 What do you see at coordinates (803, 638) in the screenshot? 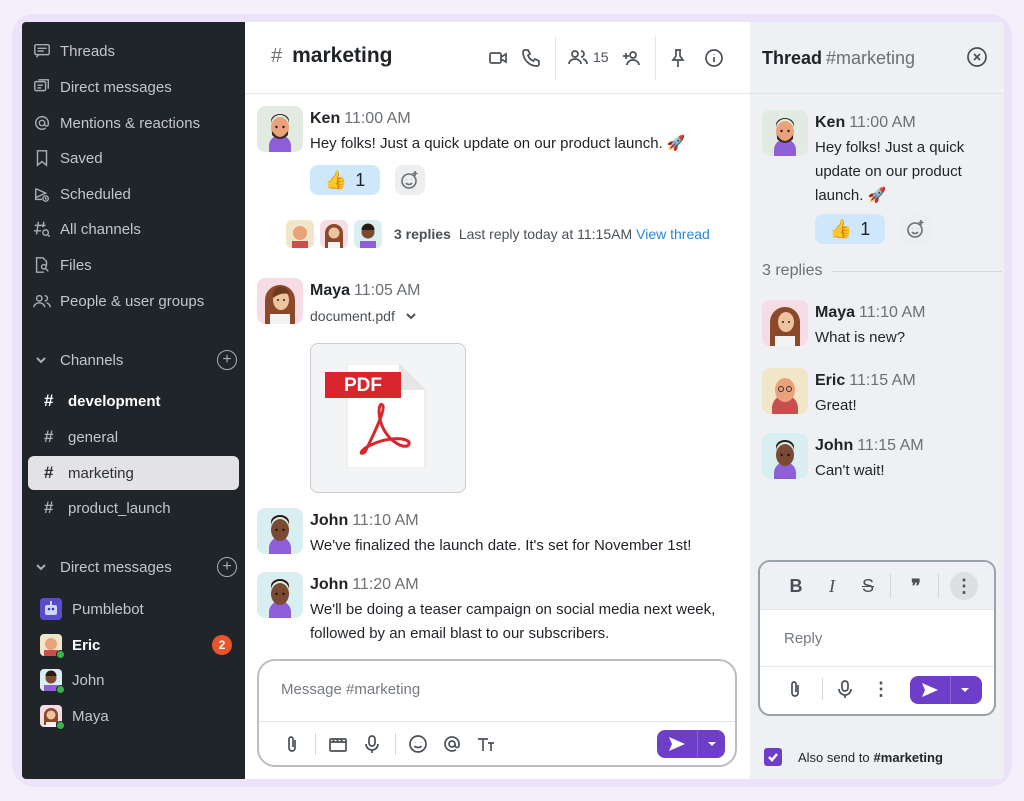
I see `reply-input: Reply` at bounding box center [803, 638].